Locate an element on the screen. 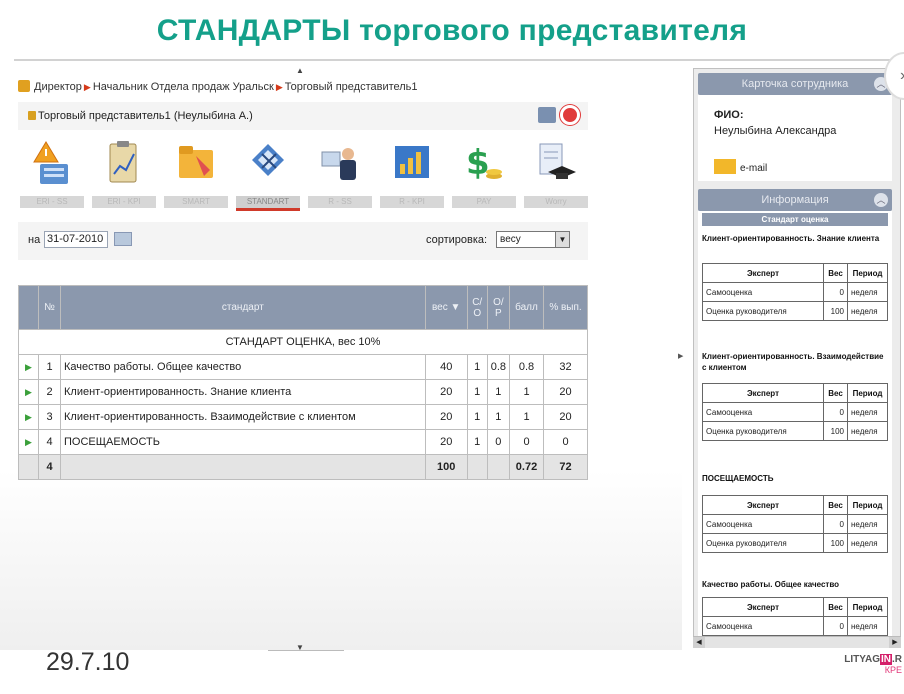 This screenshot has width=904, height=694. mail-icon is located at coordinates (725, 166).